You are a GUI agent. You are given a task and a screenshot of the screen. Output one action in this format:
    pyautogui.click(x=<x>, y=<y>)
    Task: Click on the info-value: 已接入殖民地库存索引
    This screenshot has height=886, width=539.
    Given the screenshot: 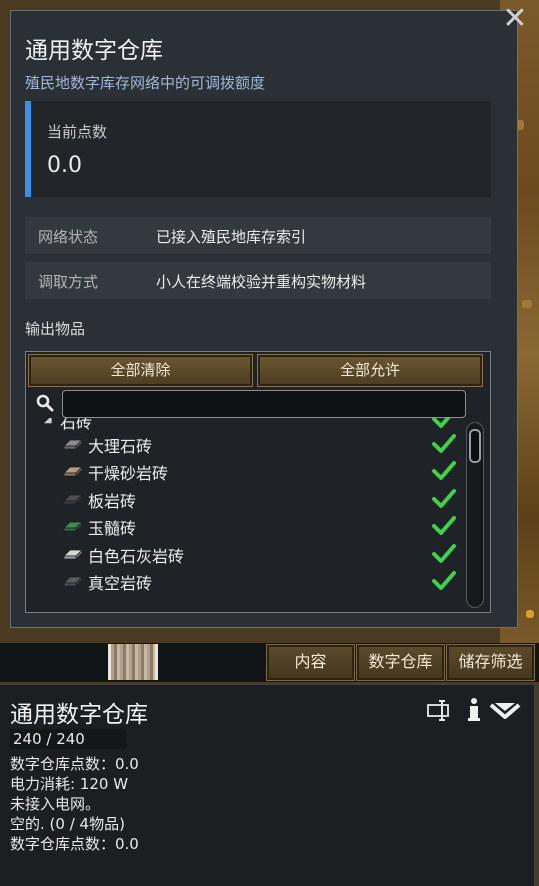 What is the action you would take?
    pyautogui.click(x=231, y=237)
    